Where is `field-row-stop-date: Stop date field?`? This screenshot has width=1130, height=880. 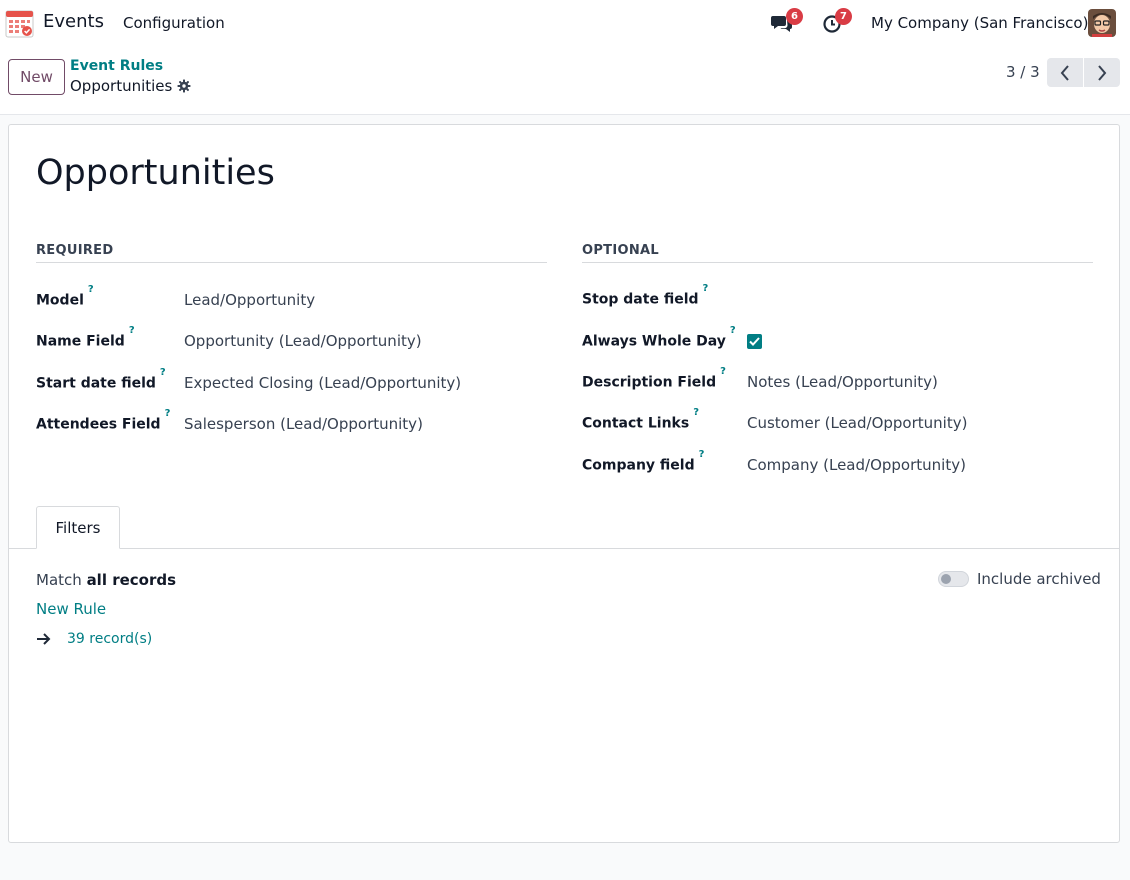
field-row-stop-date: Stop date field? is located at coordinates (837, 296).